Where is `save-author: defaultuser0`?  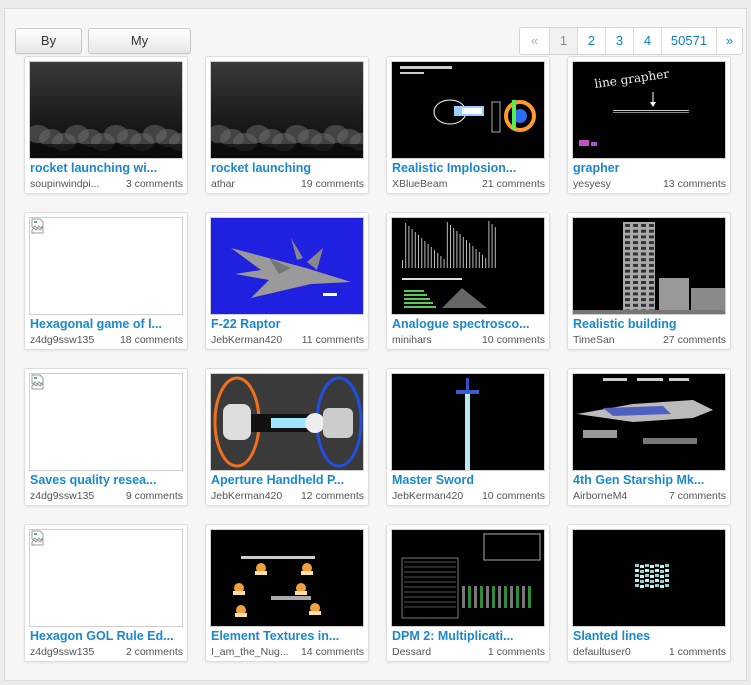 save-author: defaultuser0 is located at coordinates (618, 652).